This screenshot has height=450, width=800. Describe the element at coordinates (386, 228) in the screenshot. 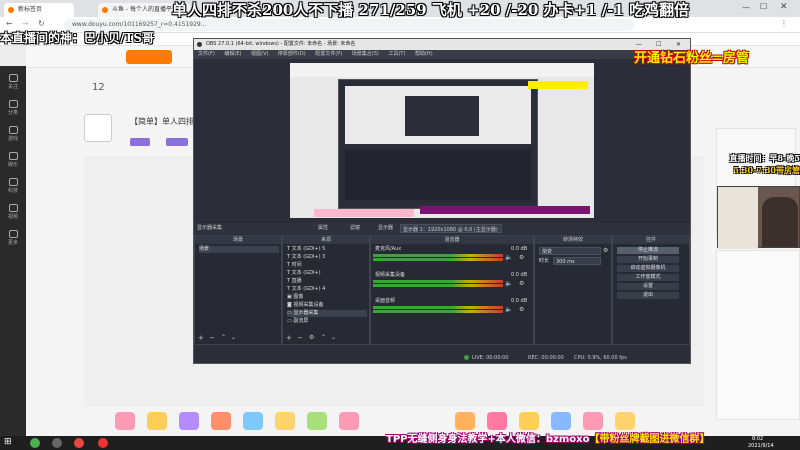

I see `display-label: 显示器` at that location.